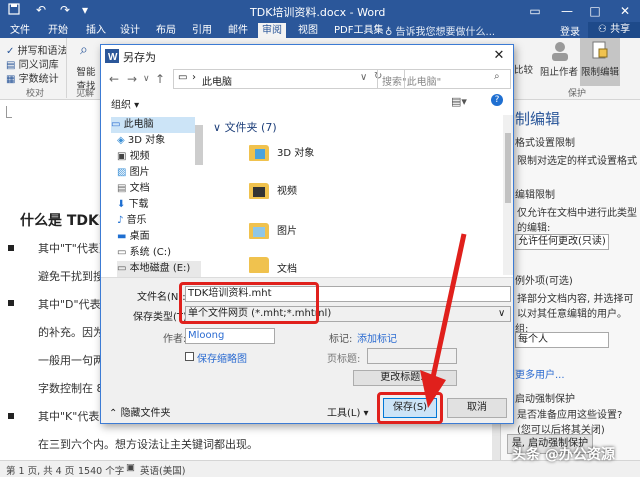 Image resolution: width=640 pixels, height=477 pixels. What do you see at coordinates (249, 303) in the screenshot?
I see `highlight-box` at bounding box center [249, 303].